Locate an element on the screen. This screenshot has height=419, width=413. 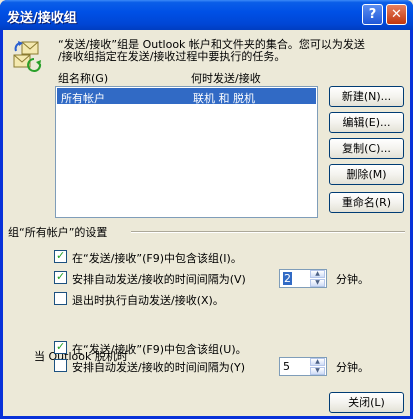
online-interval-spinner: 2 ▲ ▼ is located at coordinates (303, 278).